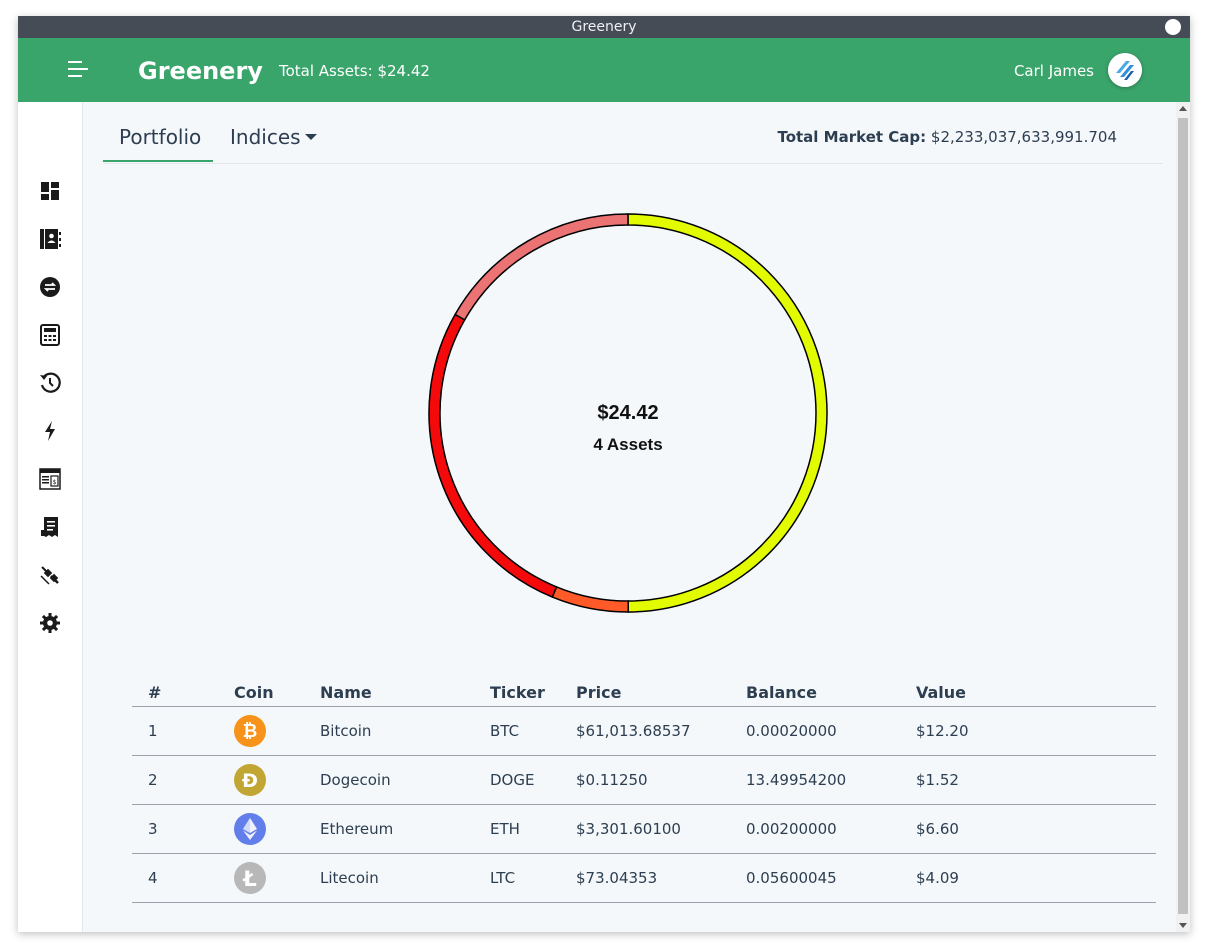  I want to click on history-icon, so click(50, 383).